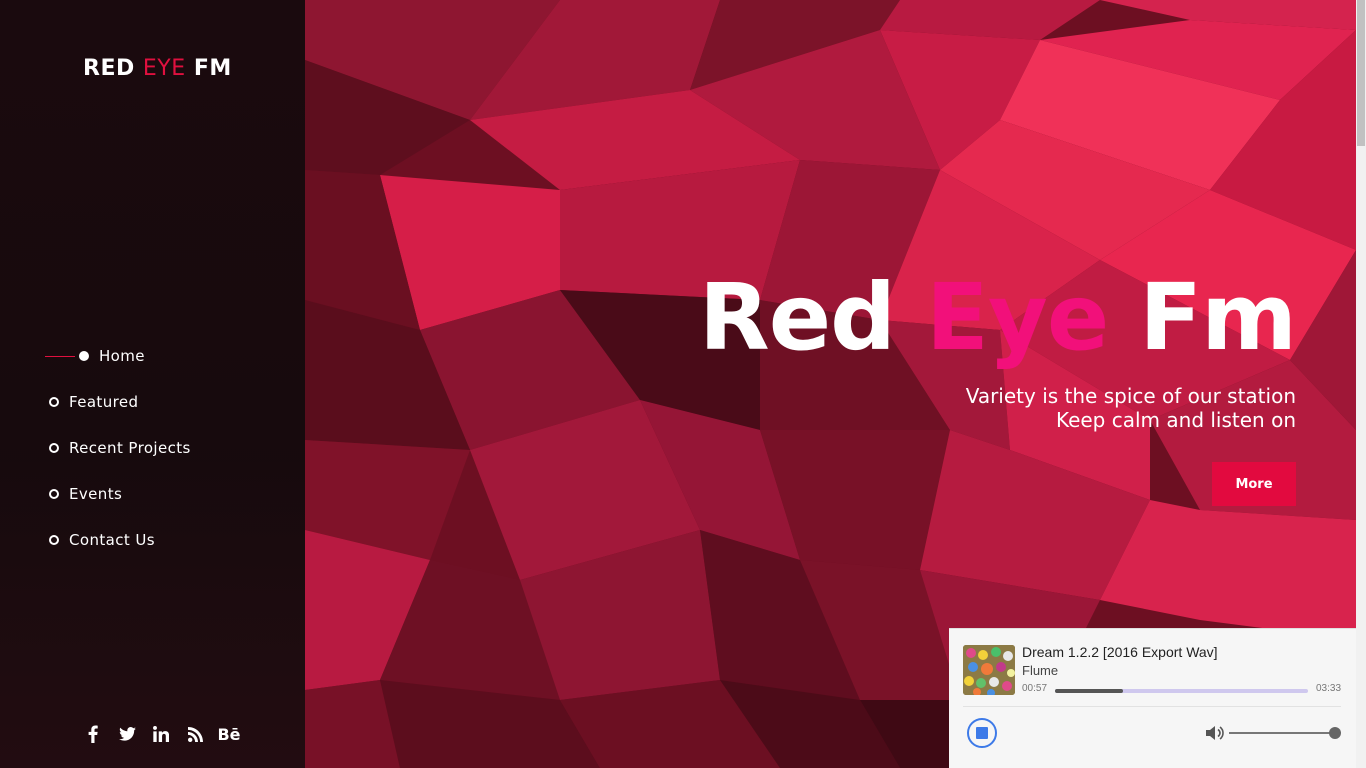 This screenshot has width=1366, height=768. I want to click on hero-title-fm: Fm, so click(1218, 317).